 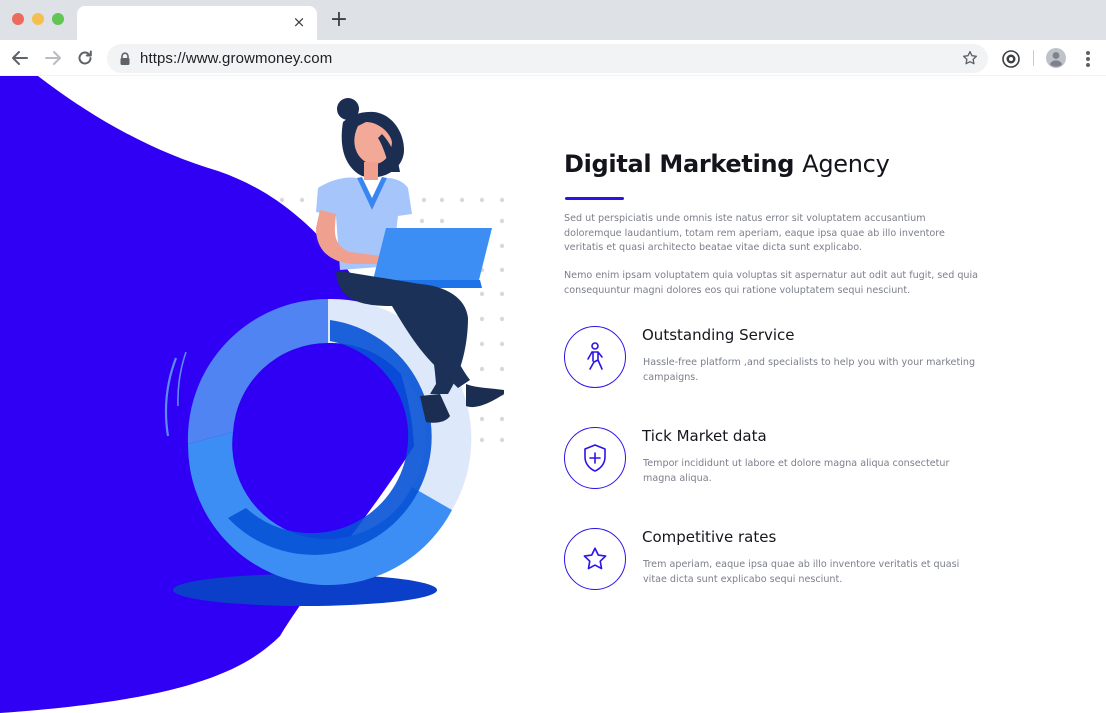 I want to click on extension-icon, so click(x=1011, y=59).